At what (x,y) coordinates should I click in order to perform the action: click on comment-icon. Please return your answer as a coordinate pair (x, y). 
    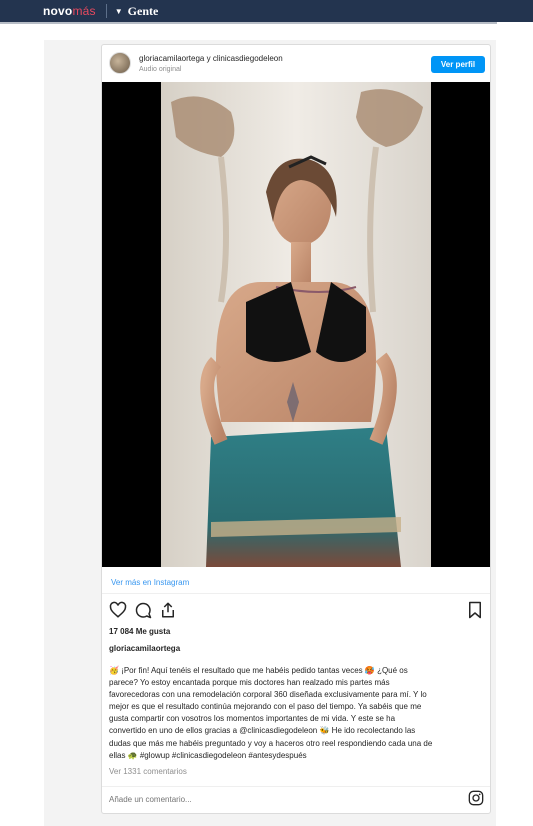
    Looking at the image, I should click on (143, 610).